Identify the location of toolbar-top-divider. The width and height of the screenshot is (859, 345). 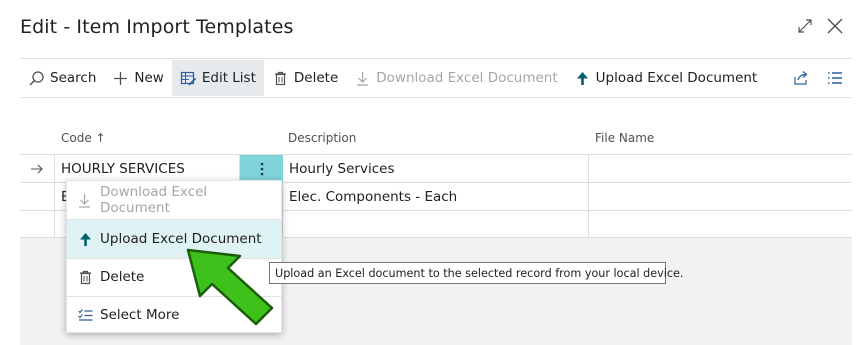
(436, 58).